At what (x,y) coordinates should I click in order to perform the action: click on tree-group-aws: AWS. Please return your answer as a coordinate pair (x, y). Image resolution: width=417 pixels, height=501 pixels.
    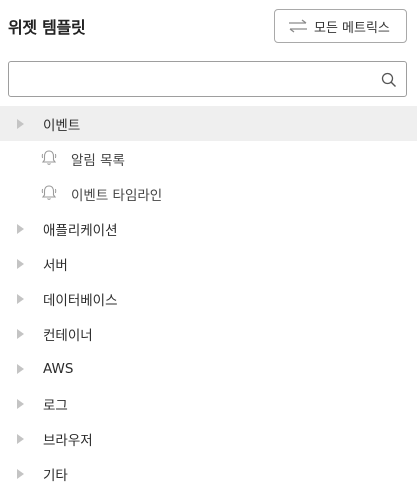
    Looking at the image, I should click on (208, 368).